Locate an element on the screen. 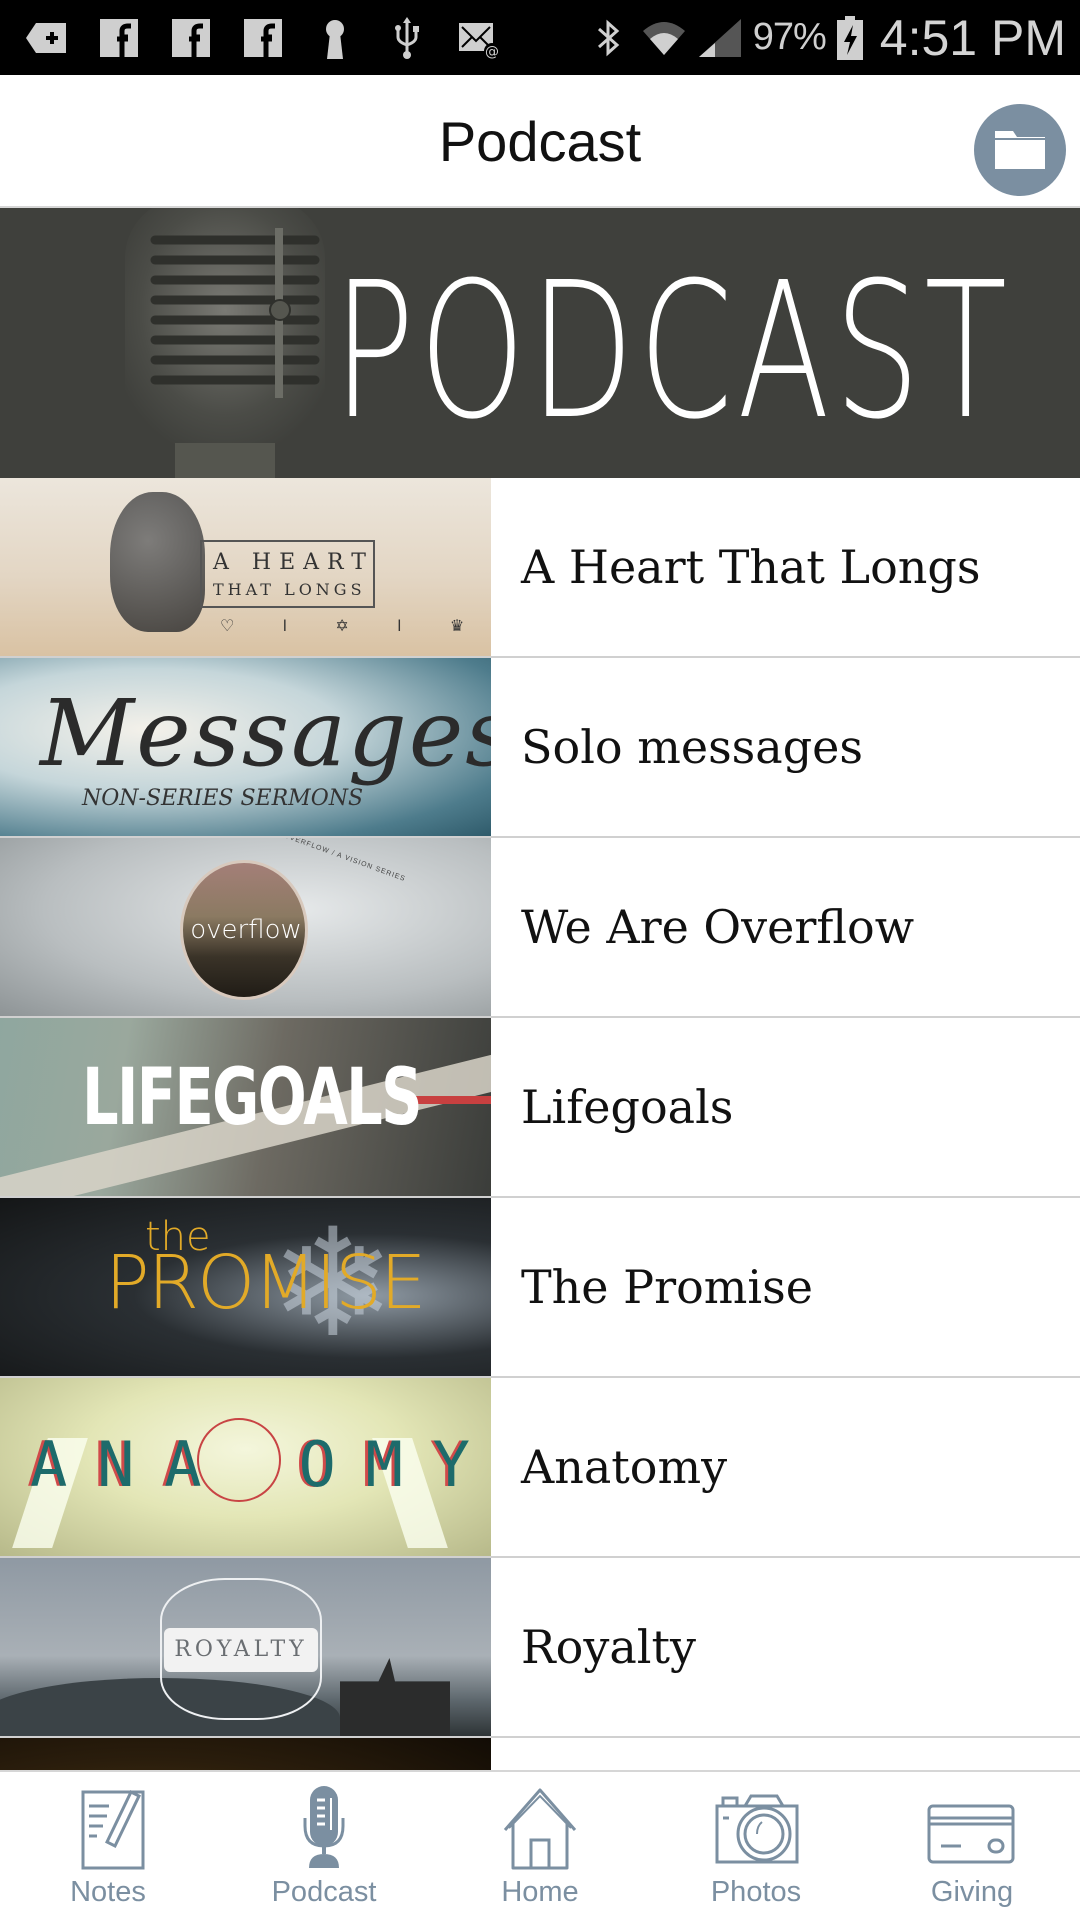  email-icon: @ is located at coordinates (479, 38).